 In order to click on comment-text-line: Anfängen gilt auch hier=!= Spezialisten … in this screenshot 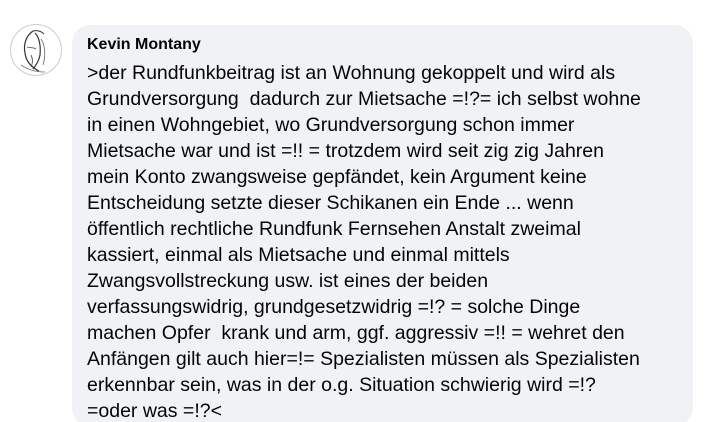, I will do `click(363, 359)`.